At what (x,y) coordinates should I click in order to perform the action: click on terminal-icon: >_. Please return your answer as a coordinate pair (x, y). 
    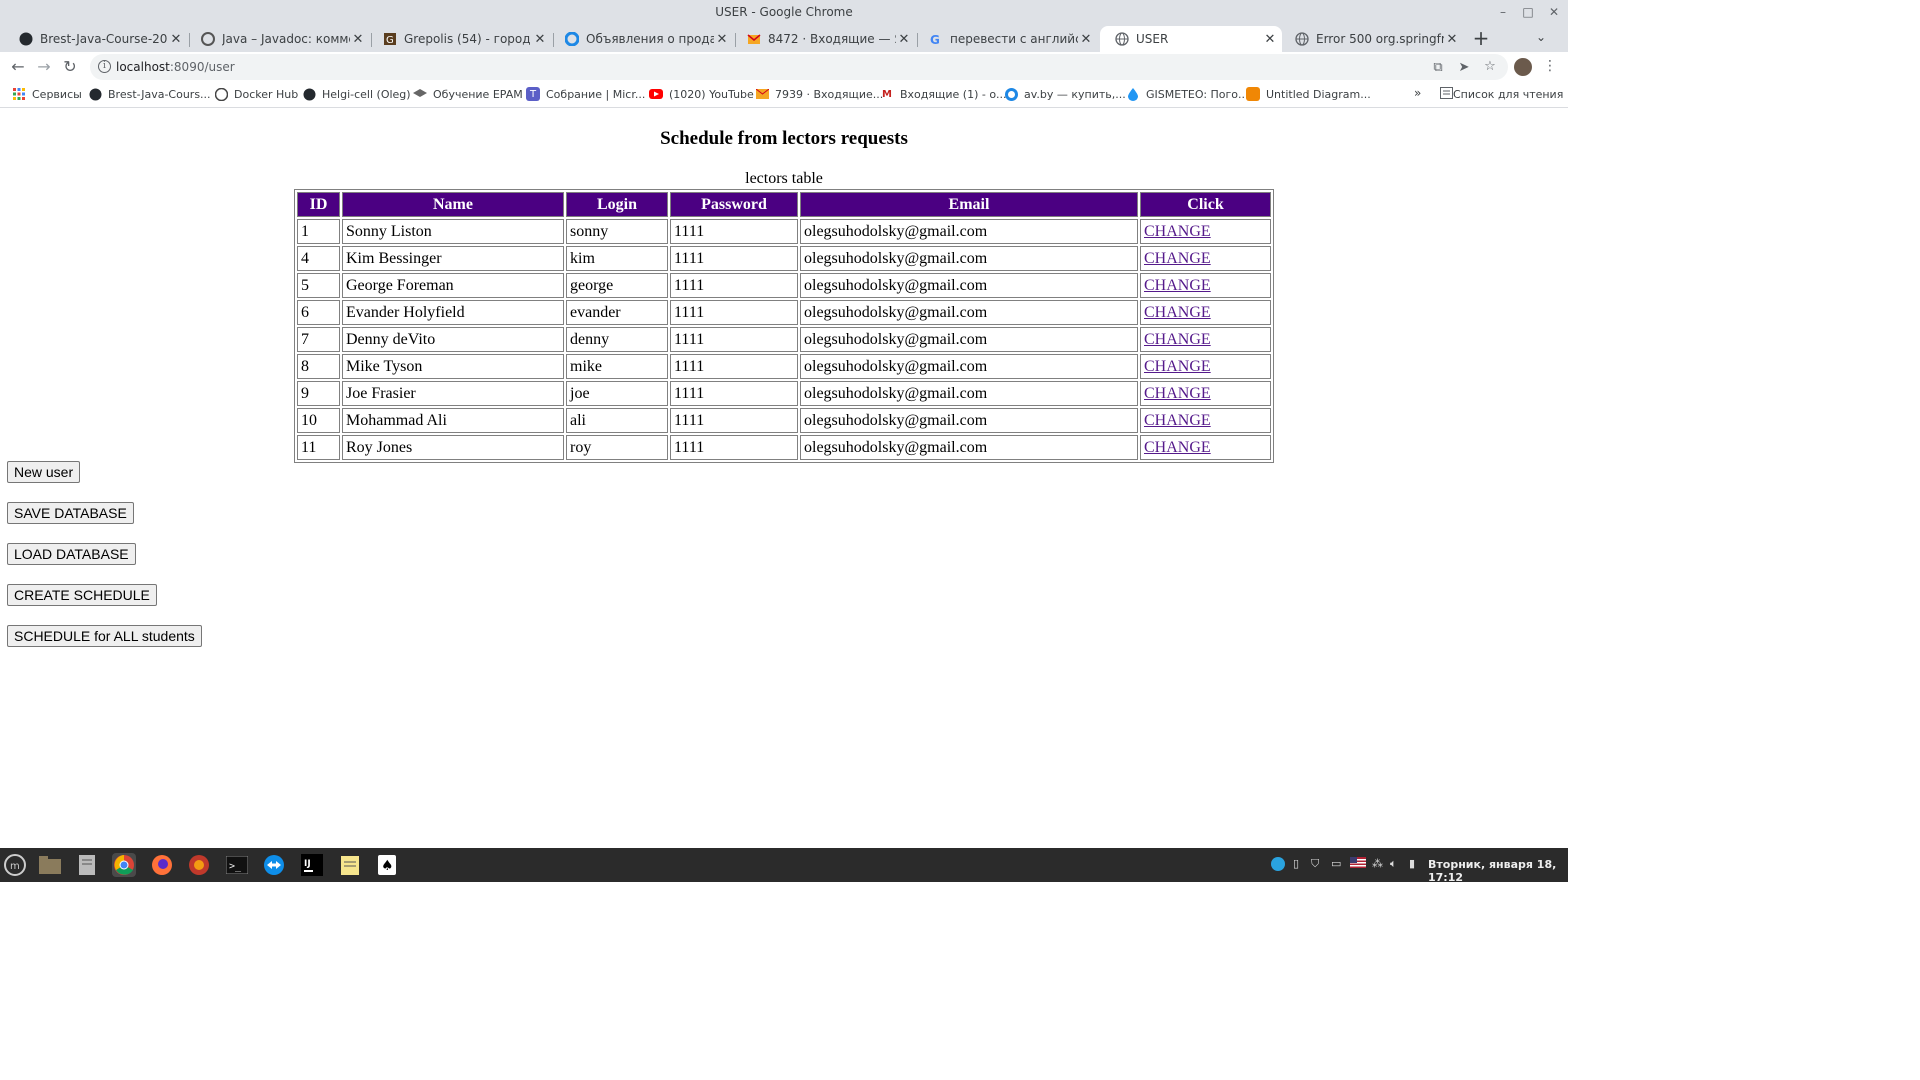
    Looking at the image, I should click on (237, 865).